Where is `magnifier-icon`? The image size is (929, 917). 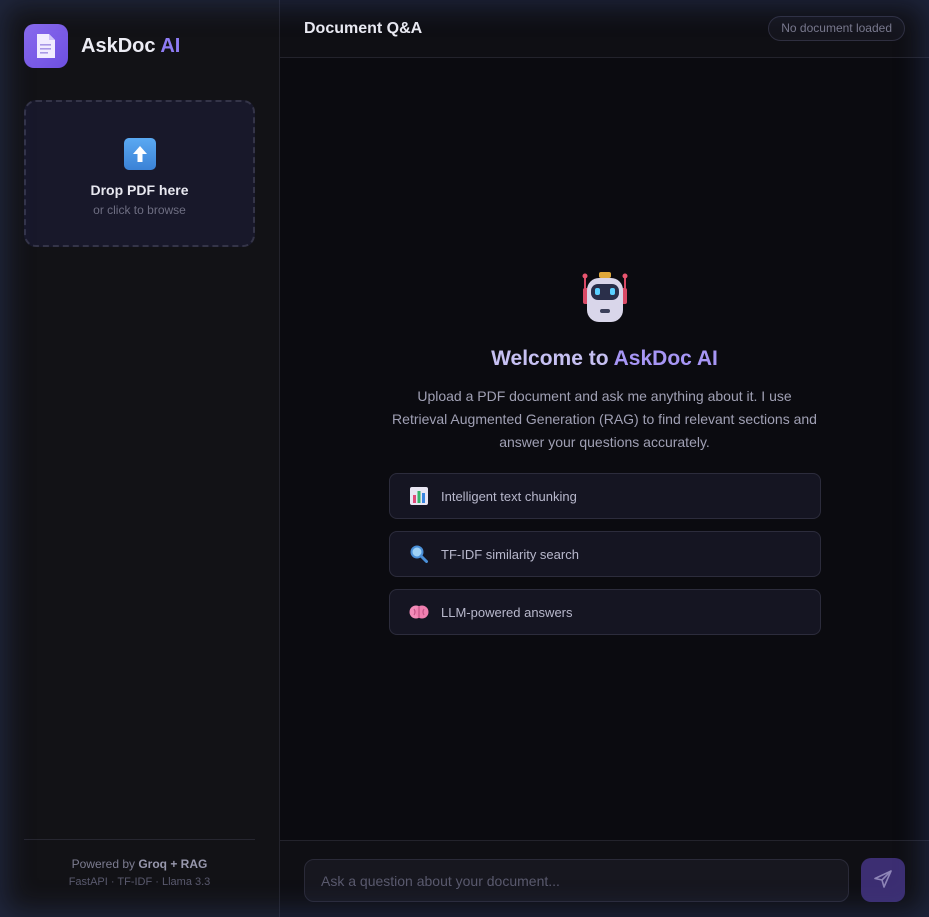
magnifier-icon is located at coordinates (419, 554).